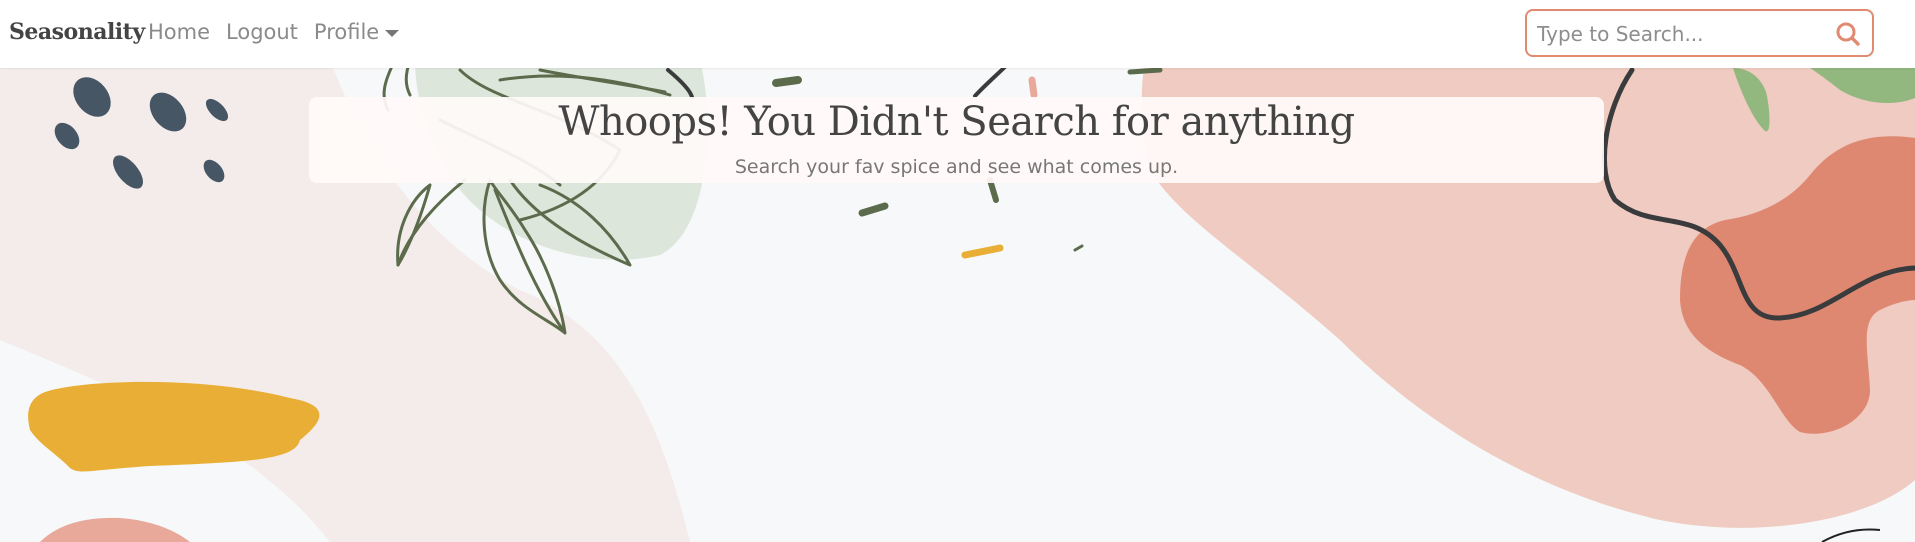 This screenshot has height=542, width=1915. Describe the element at coordinates (262, 32) in the screenshot. I see `nav-link-logout: Logout` at that location.